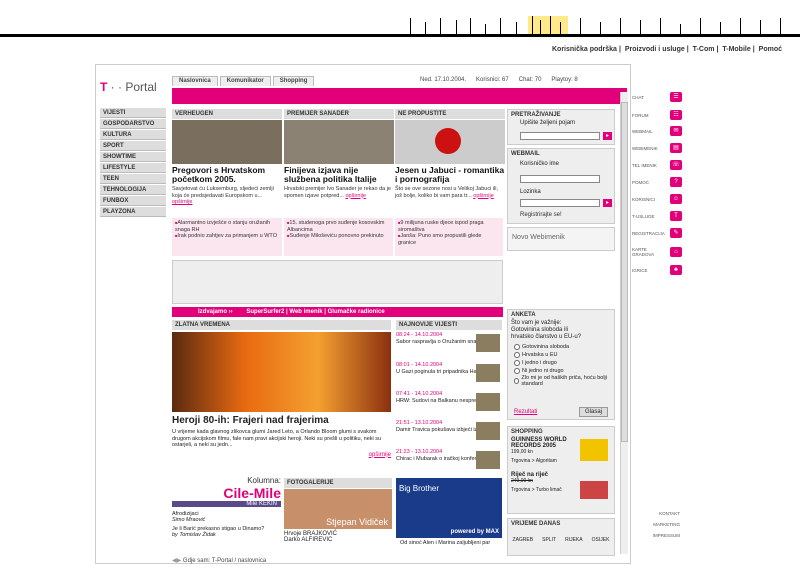  I want to click on username-input, so click(560, 179).